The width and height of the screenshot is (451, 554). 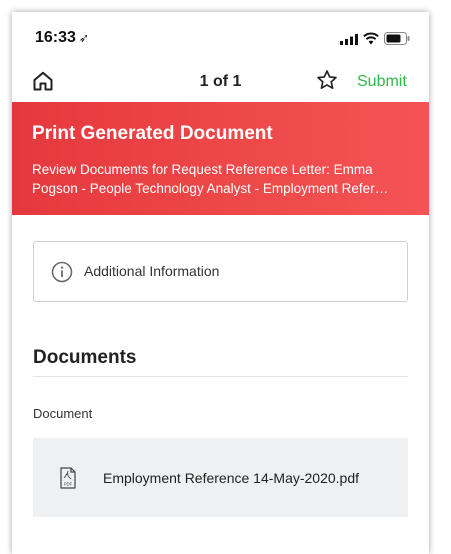 I want to click on additional-information-label: Additional Information, so click(x=152, y=271).